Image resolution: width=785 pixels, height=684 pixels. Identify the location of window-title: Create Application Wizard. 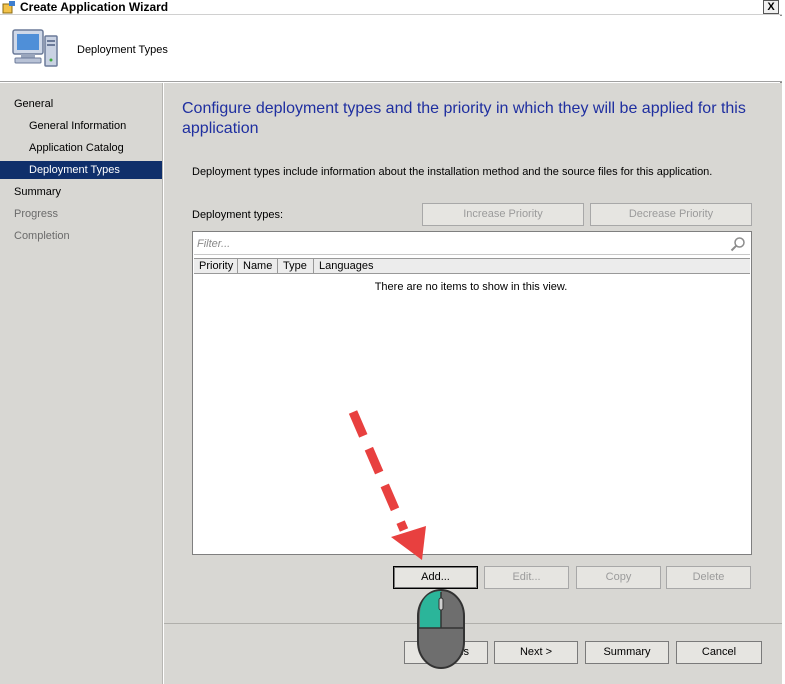
(94, 7).